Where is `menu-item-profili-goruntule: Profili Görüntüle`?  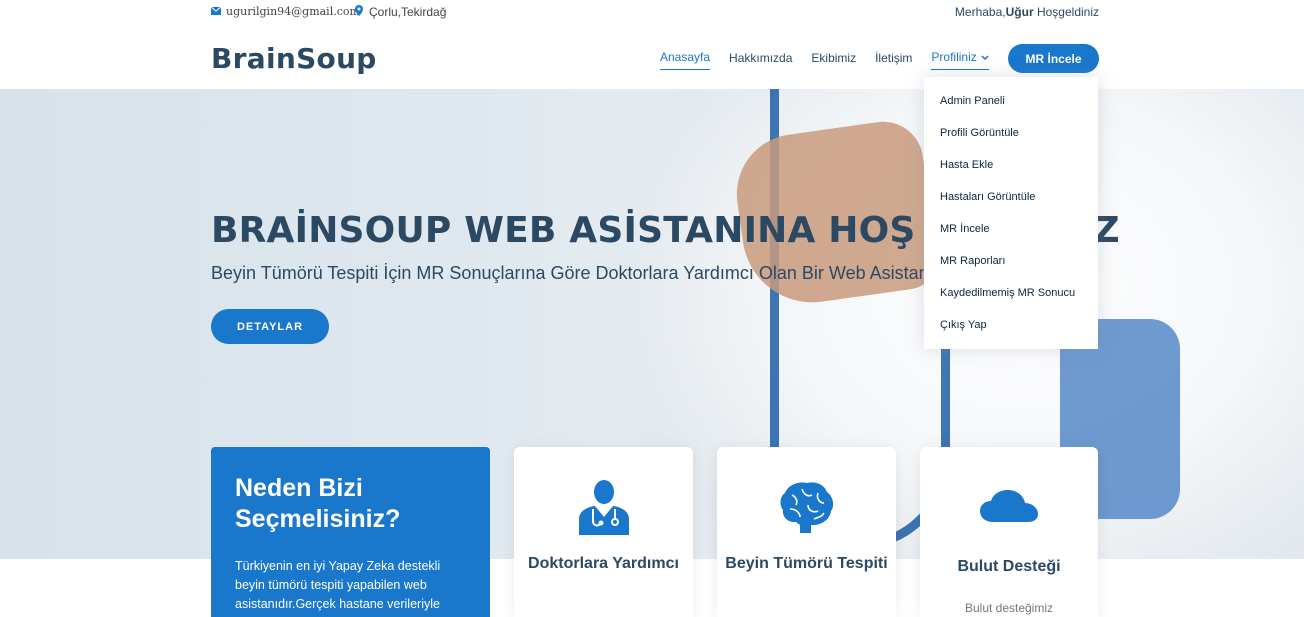 menu-item-profili-goruntule: Profili Görüntüle is located at coordinates (1011, 133).